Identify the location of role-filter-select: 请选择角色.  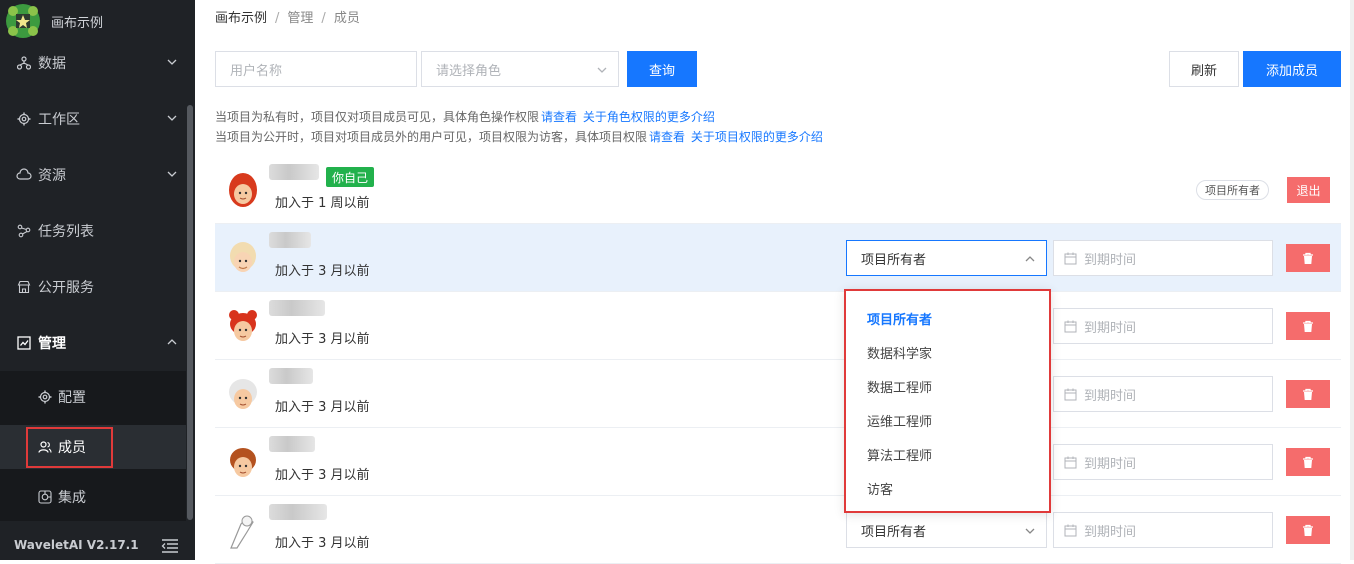
(520, 69).